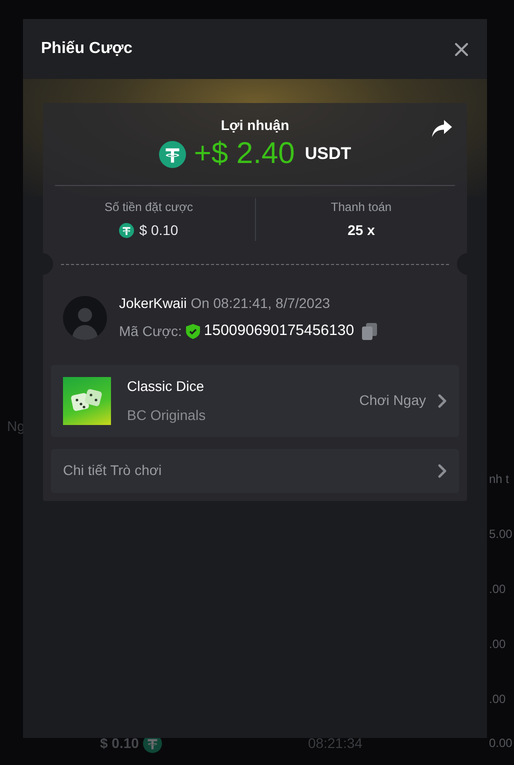  Describe the element at coordinates (255, 470) in the screenshot. I see `game-details-row: Chi tiết Trò chơi` at that location.